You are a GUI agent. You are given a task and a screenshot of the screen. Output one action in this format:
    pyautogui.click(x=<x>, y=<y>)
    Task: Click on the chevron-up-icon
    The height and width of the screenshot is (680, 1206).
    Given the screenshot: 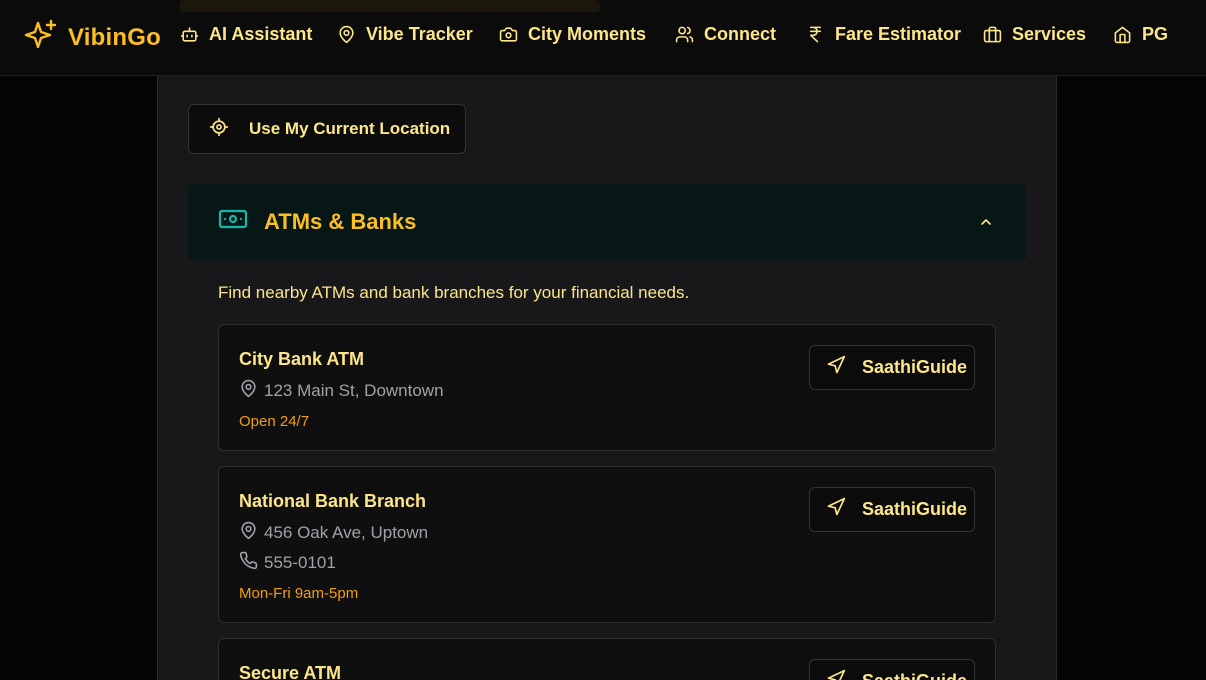 What is the action you would take?
    pyautogui.click(x=986, y=224)
    